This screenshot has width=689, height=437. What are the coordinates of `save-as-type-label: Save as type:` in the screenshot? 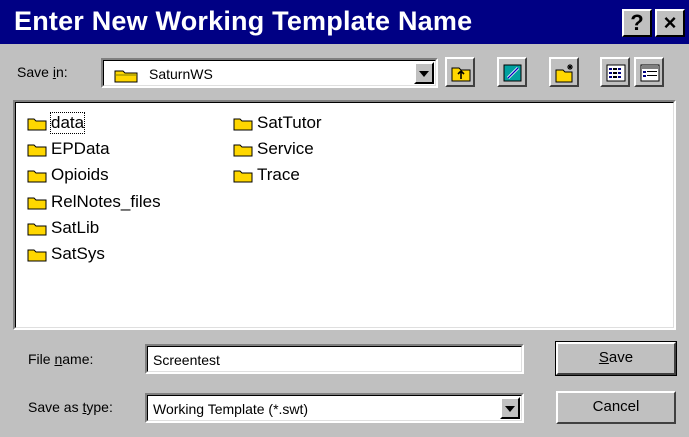 It's located at (70, 407).